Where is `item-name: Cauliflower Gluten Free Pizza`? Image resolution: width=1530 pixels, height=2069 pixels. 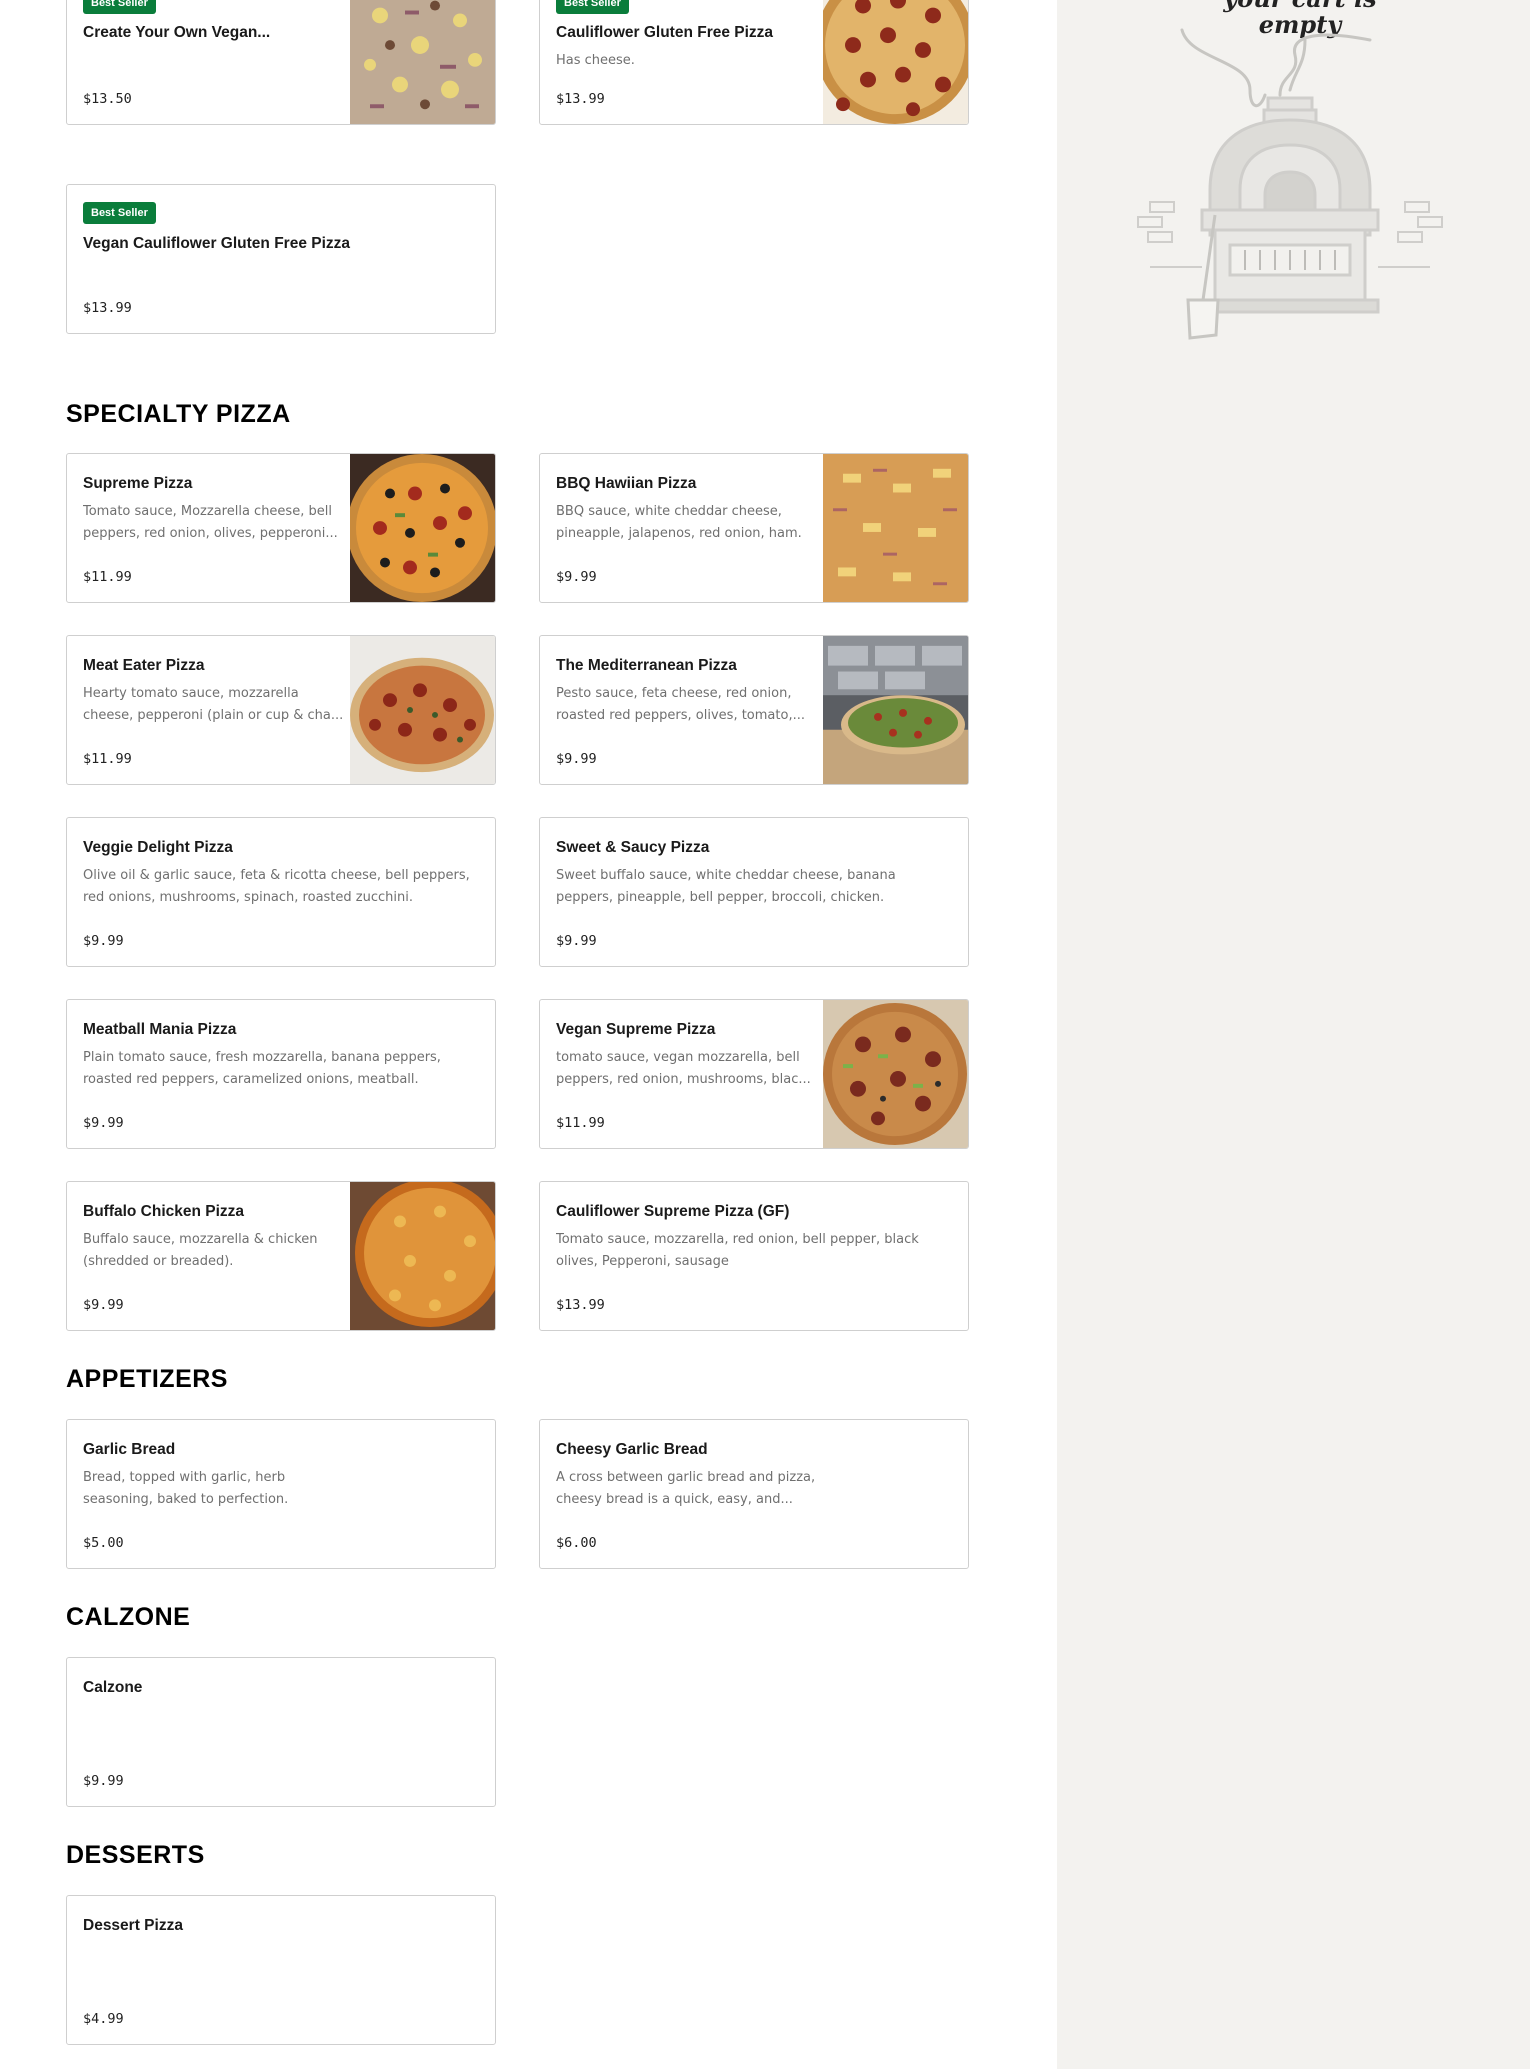
item-name: Cauliflower Gluten Free Pizza is located at coordinates (665, 32).